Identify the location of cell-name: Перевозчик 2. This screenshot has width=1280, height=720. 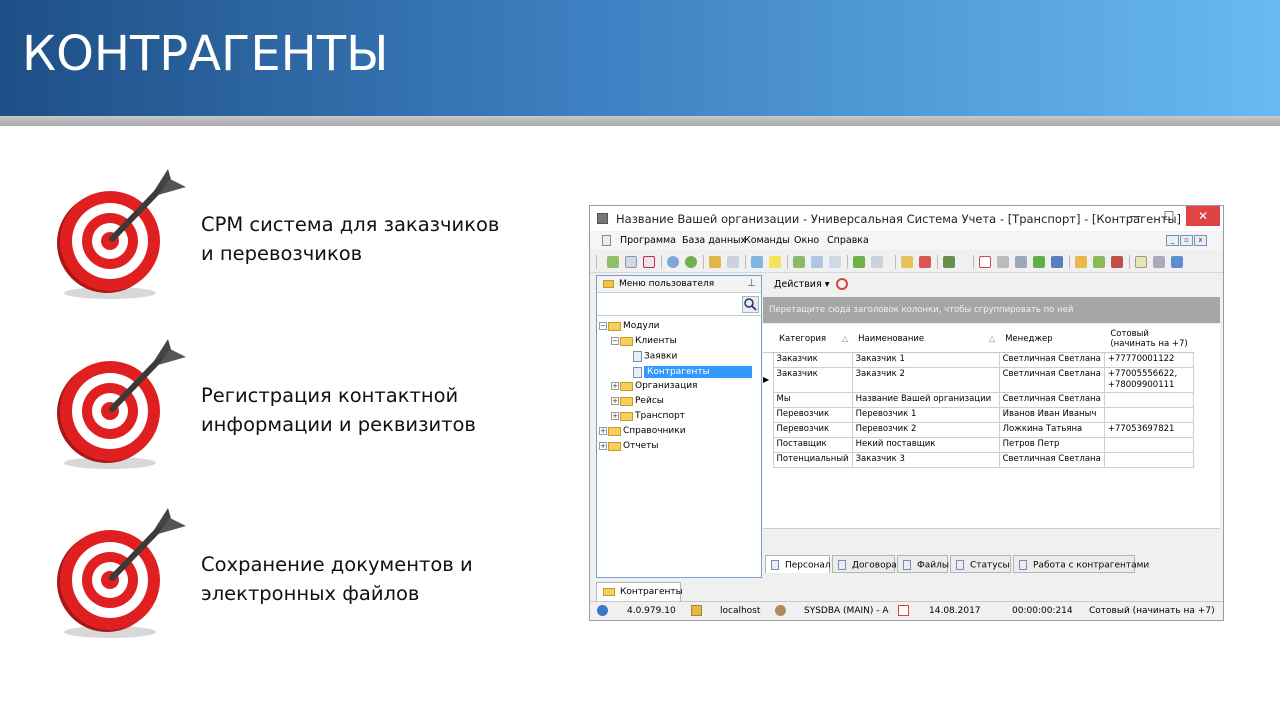
(925, 429).